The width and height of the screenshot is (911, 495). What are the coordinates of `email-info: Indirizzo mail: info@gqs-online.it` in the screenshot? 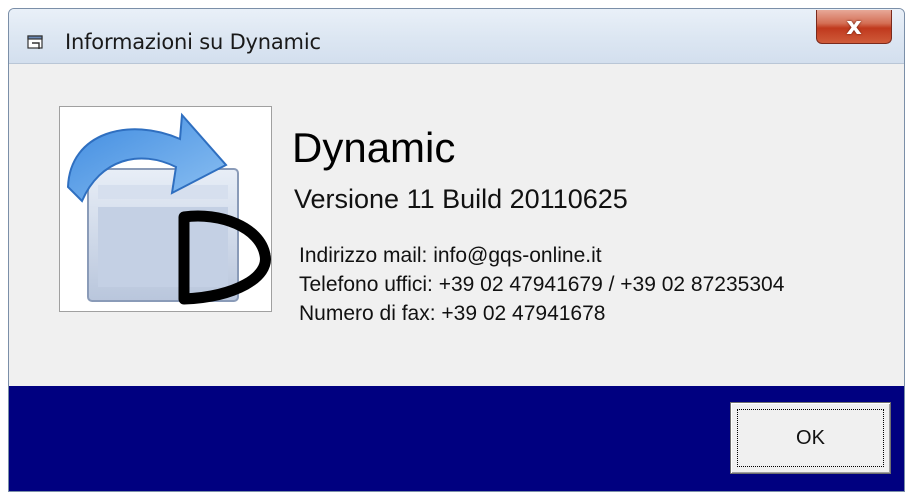 It's located at (450, 255).